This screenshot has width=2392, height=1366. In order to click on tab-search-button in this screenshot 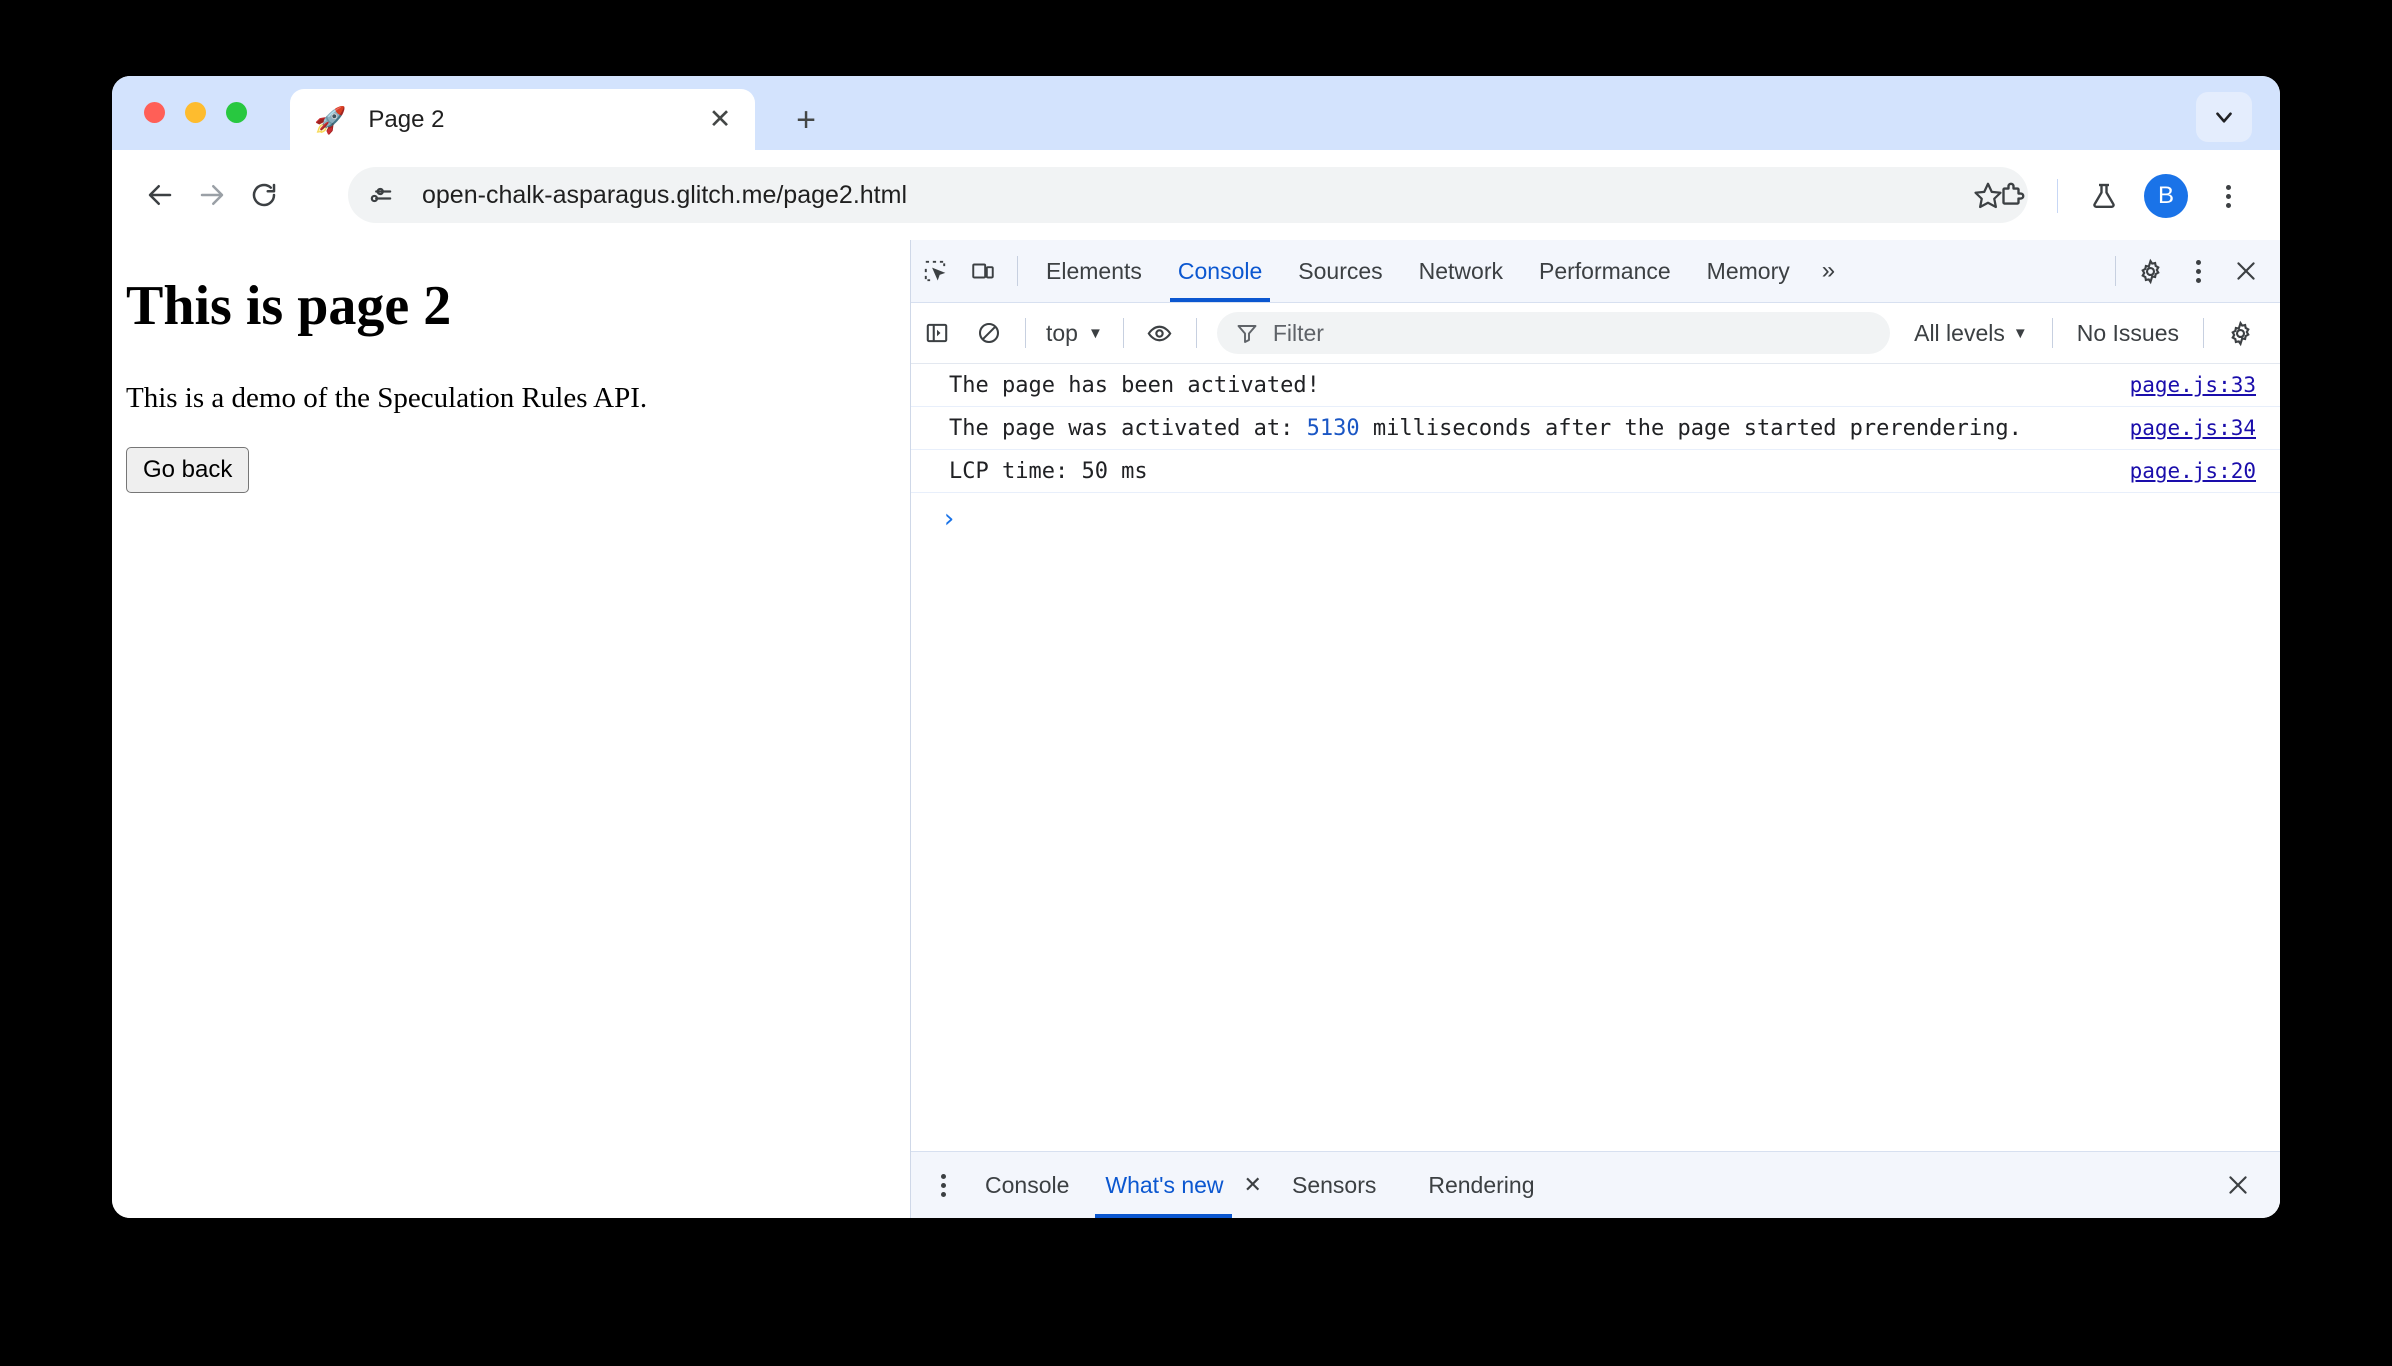, I will do `click(2224, 117)`.